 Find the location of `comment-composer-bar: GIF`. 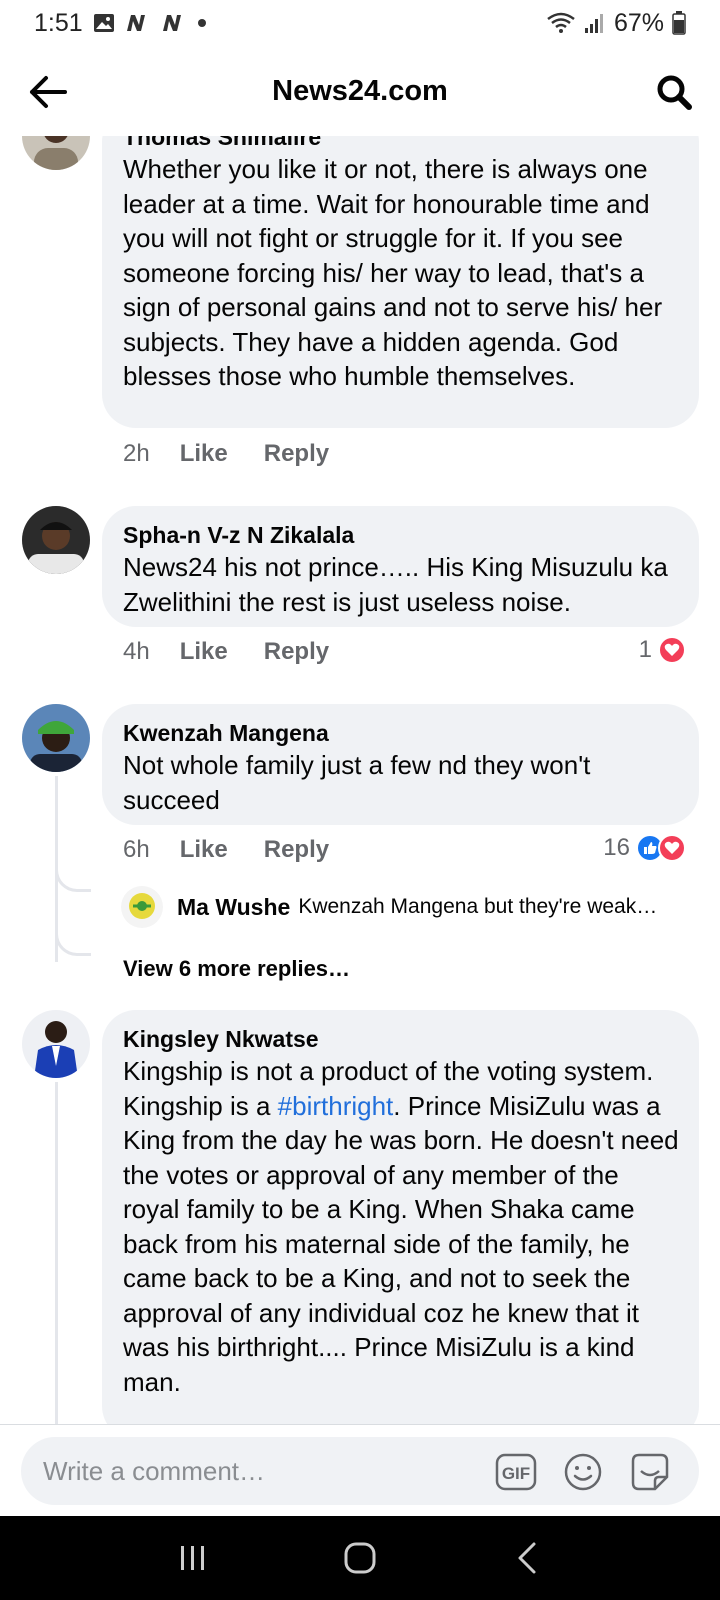

comment-composer-bar: GIF is located at coordinates (360, 1470).